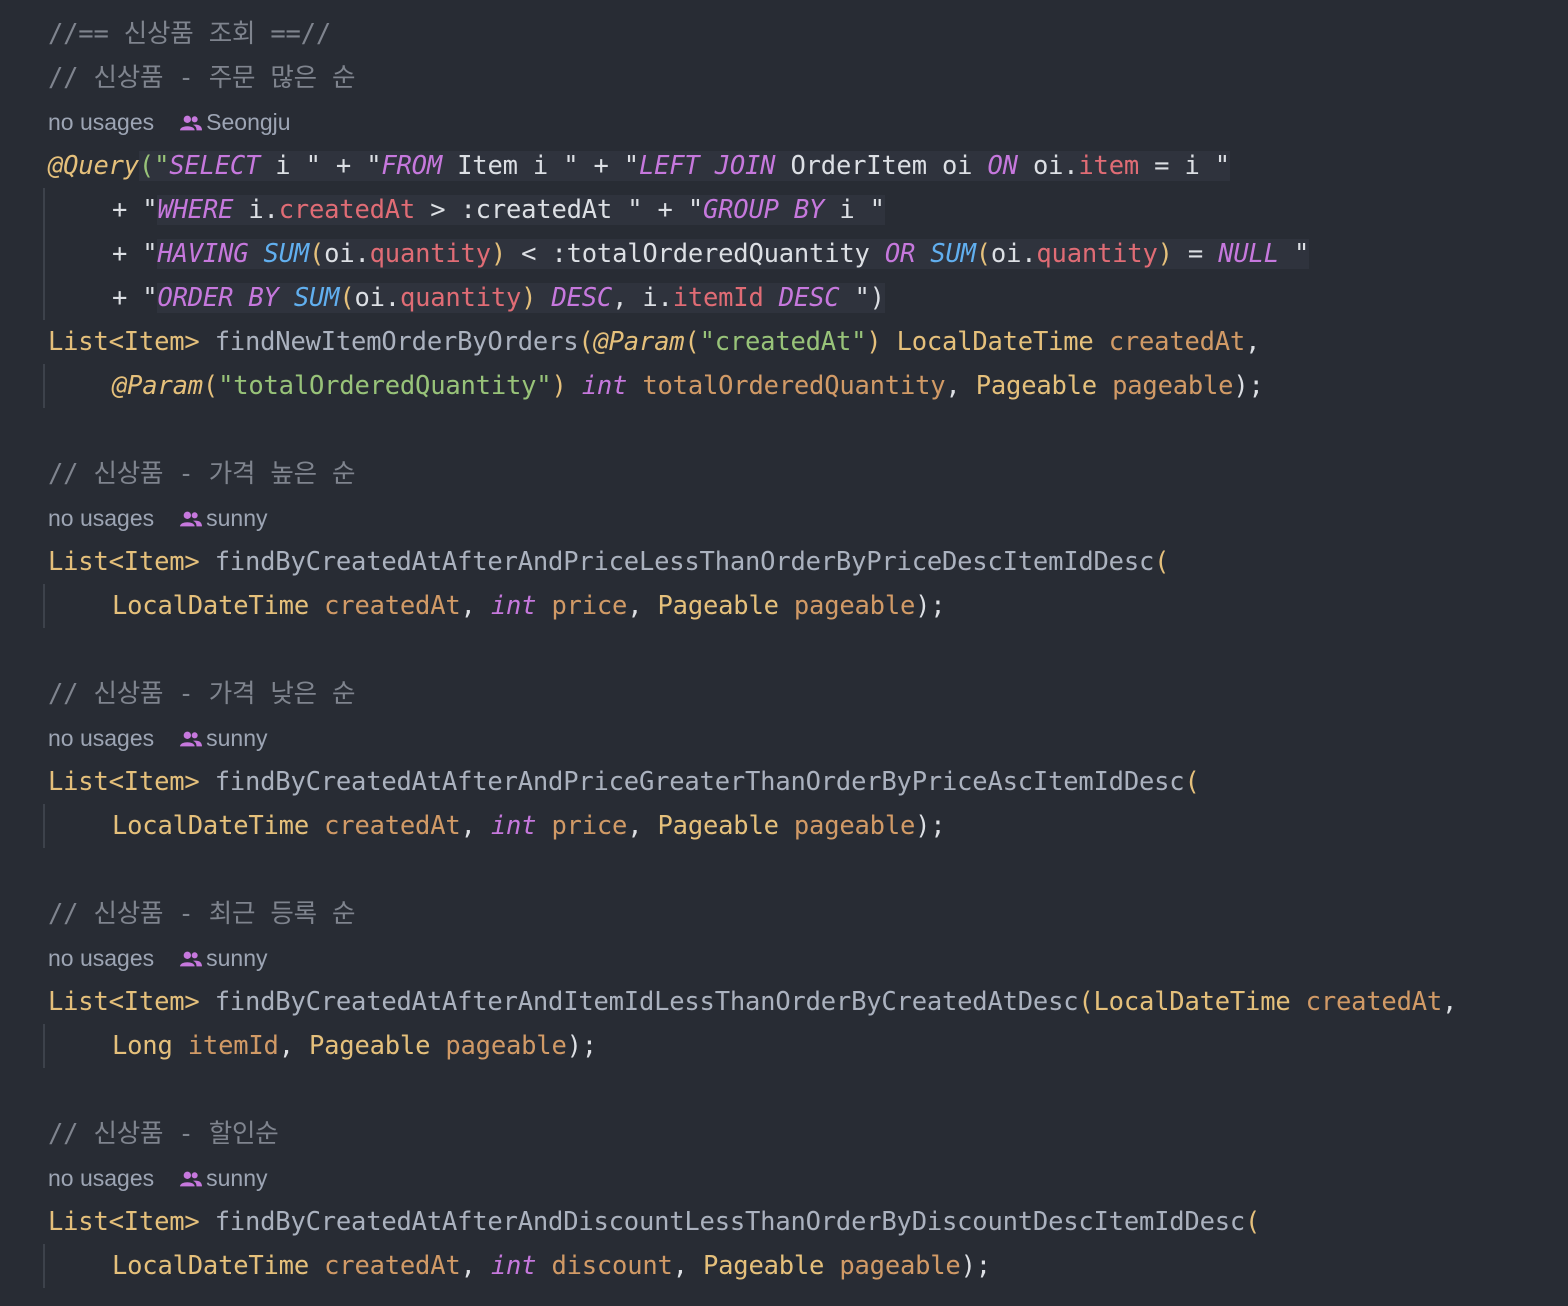 This screenshot has width=1568, height=1306. Describe the element at coordinates (256, 210) in the screenshot. I see `code-token: i.` at that location.